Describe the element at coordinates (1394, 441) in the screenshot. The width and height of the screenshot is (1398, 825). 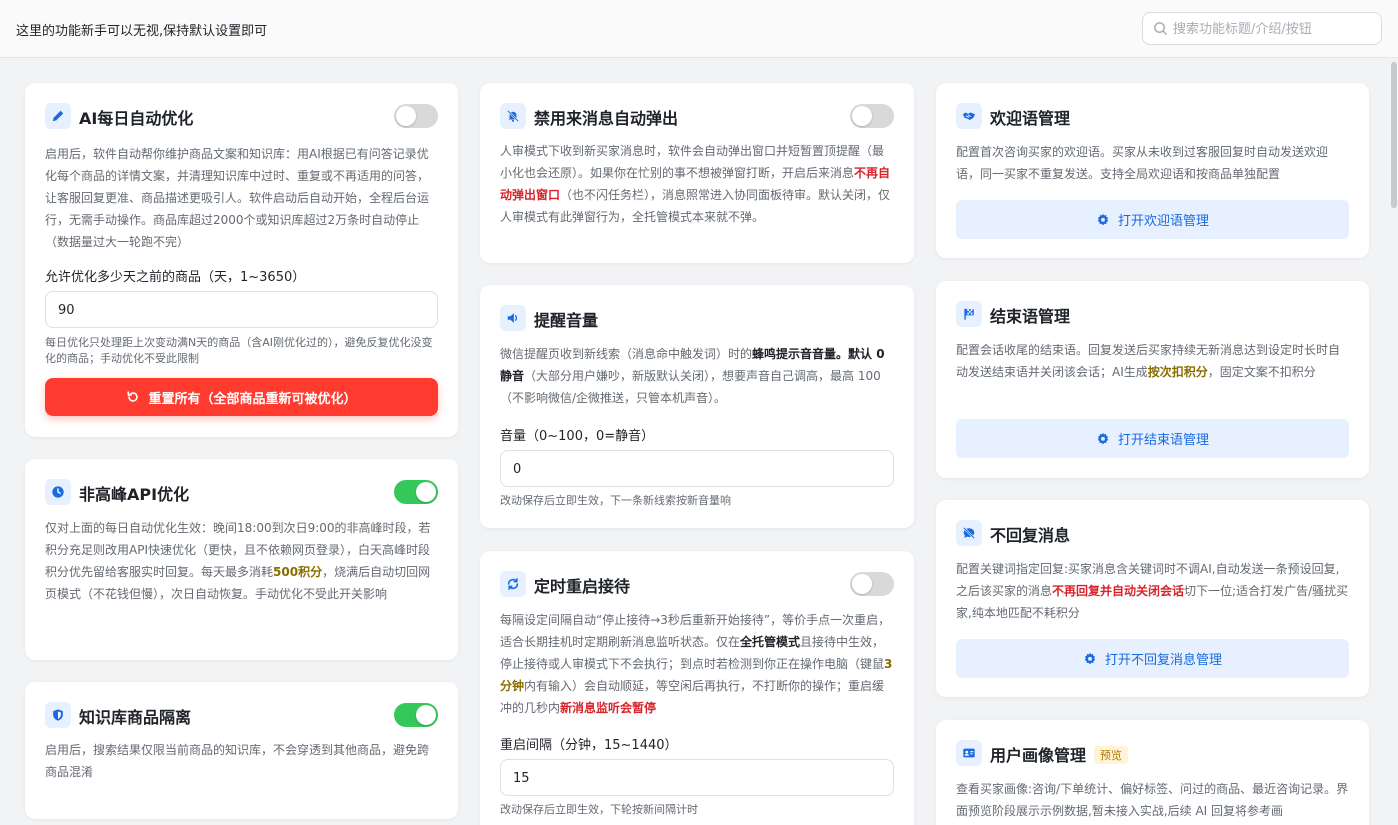
I see `scrollbar` at that location.